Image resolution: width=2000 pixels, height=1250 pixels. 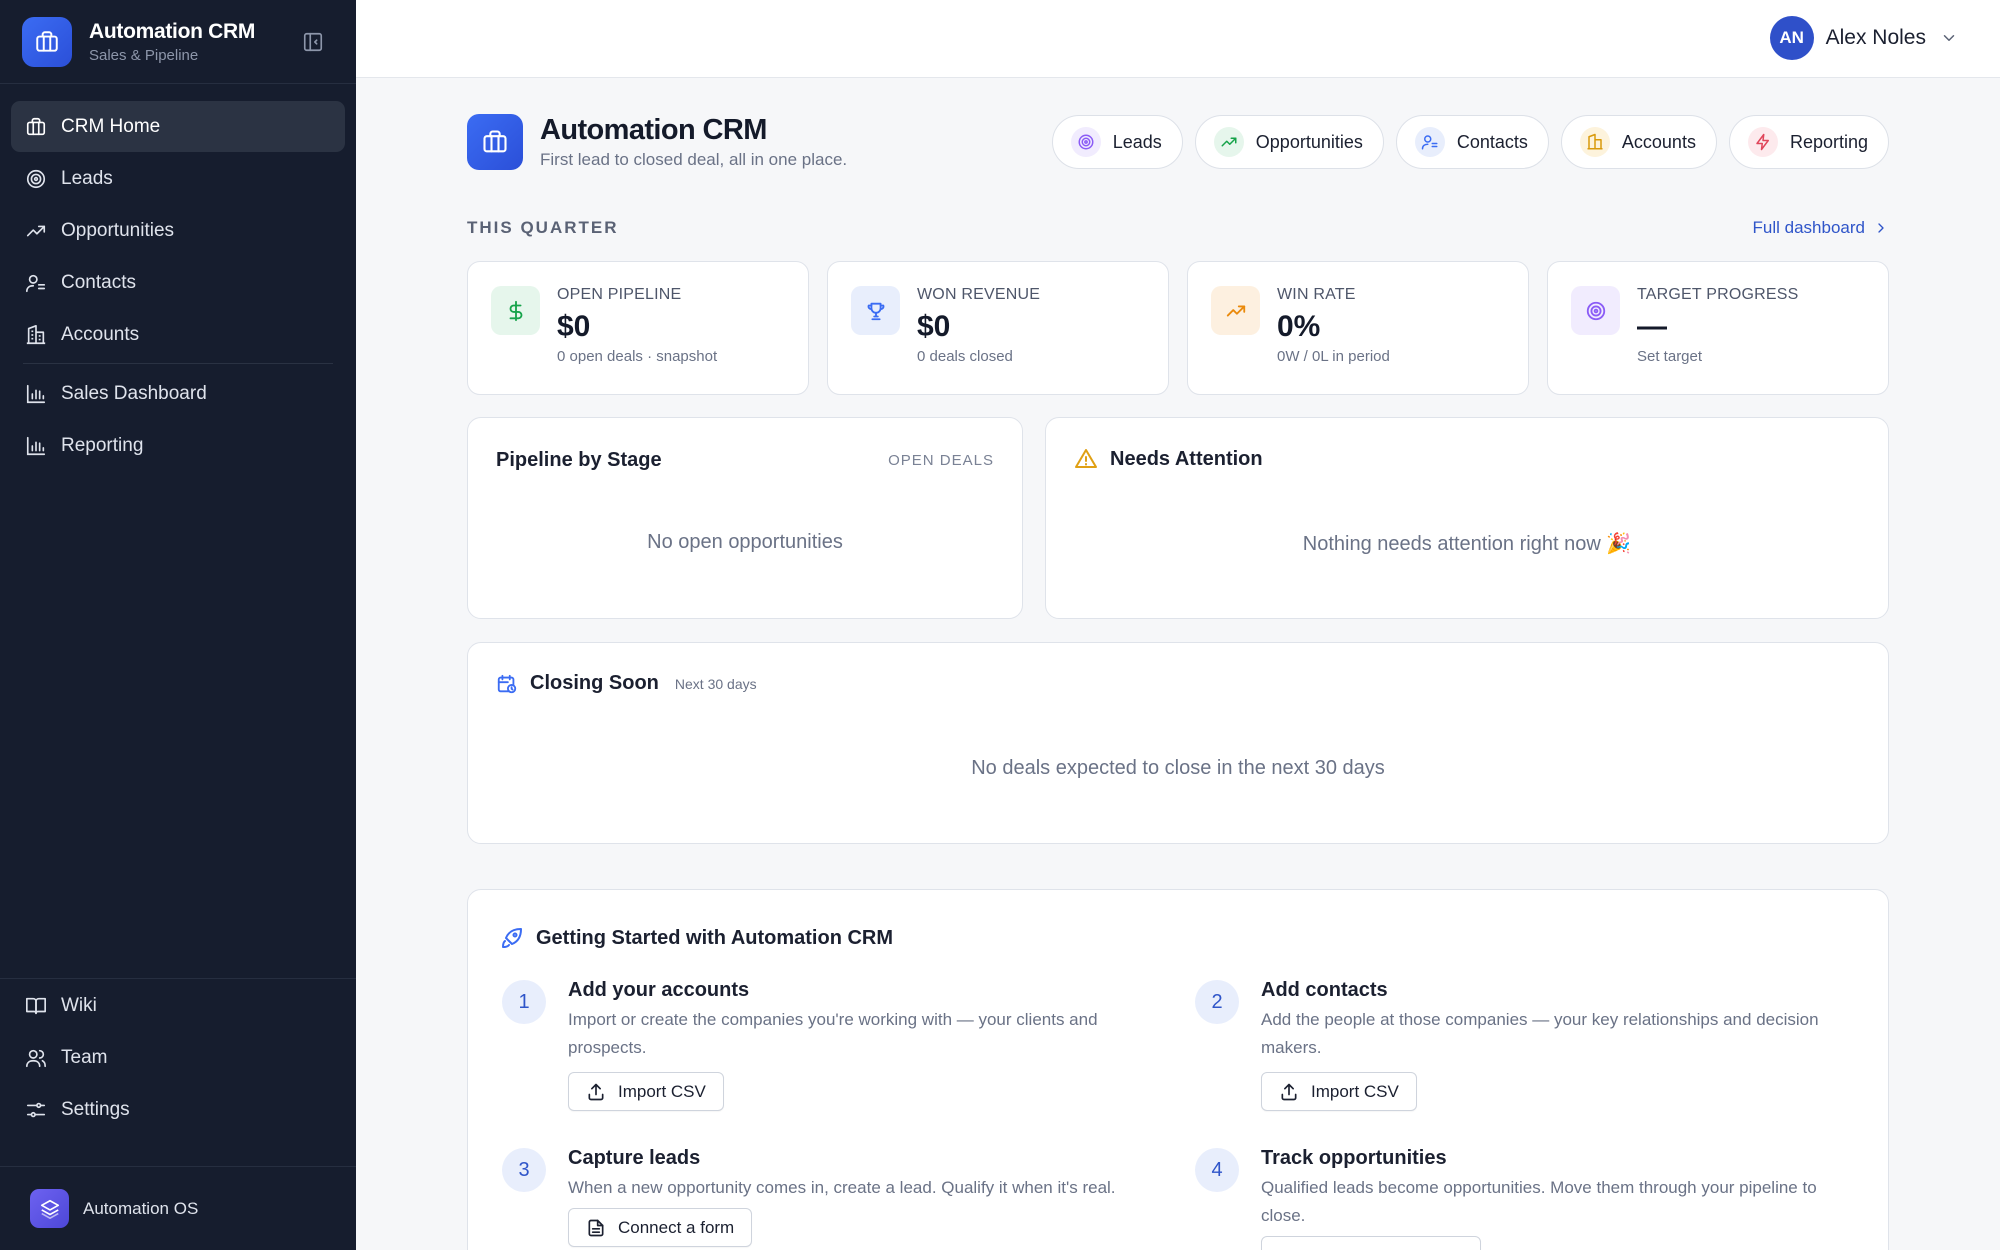 I want to click on stat-label: WIN RATE, so click(x=1316, y=294).